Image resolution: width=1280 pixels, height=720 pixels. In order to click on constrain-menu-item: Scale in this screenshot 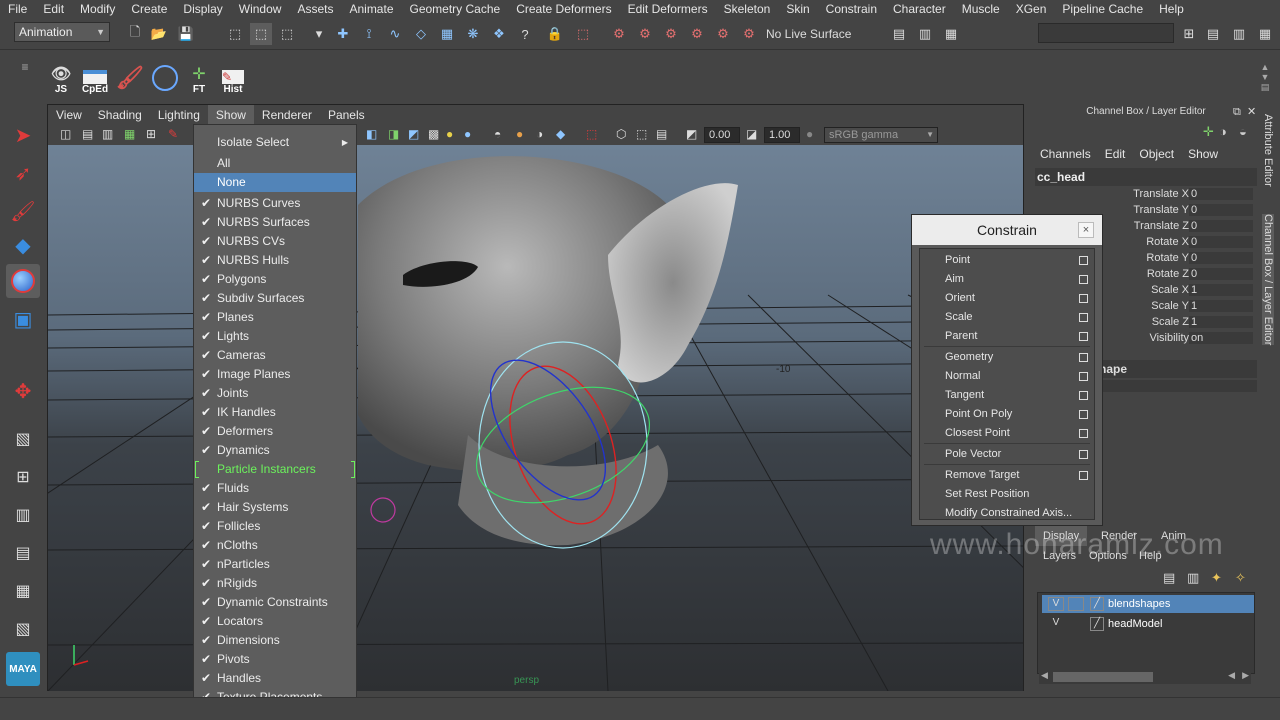, I will do `click(1007, 317)`.